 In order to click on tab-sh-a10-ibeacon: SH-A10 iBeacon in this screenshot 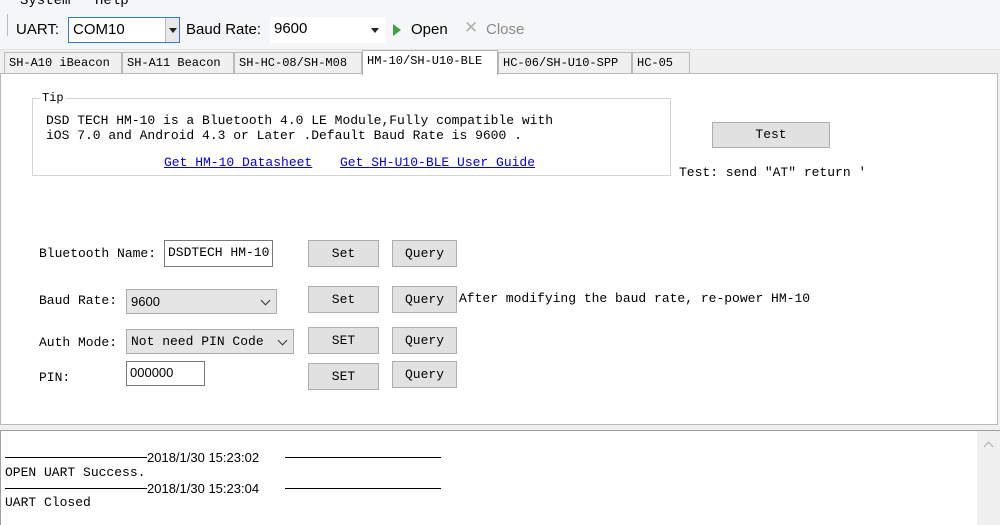, I will do `click(63, 63)`.